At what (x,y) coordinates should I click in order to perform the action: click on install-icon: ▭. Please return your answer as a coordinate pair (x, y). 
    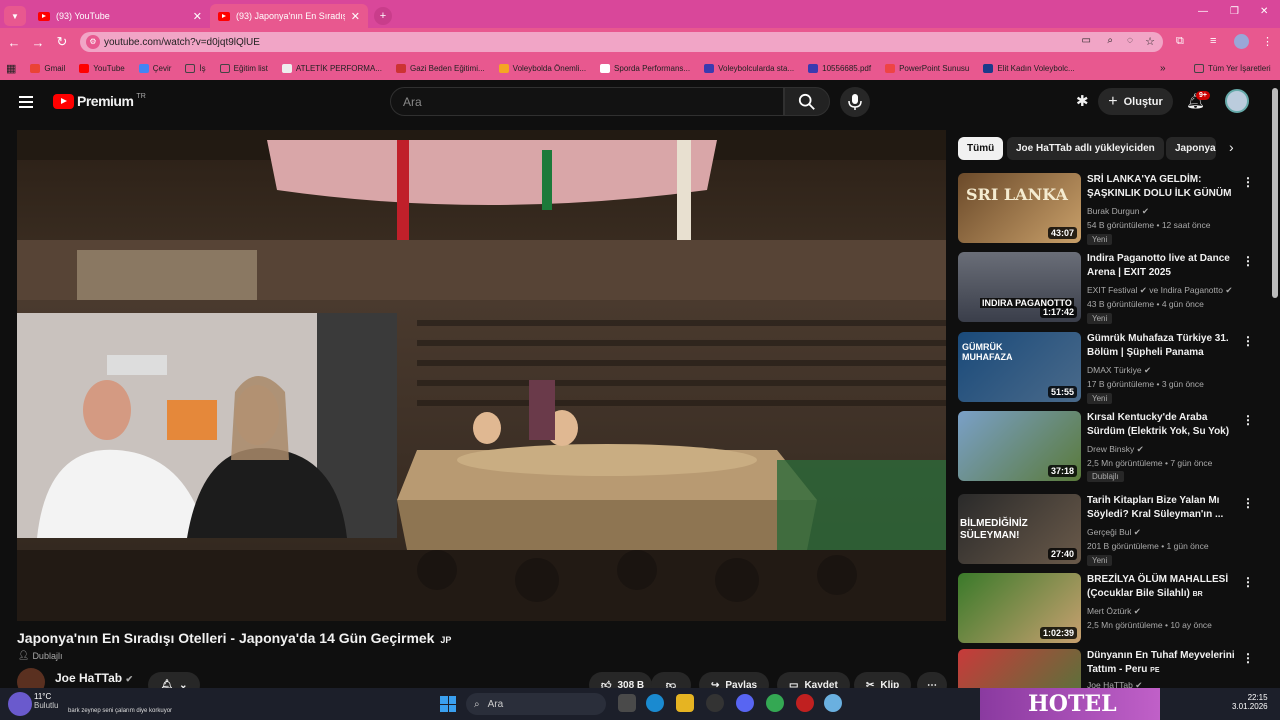
    Looking at the image, I should click on (1086, 40).